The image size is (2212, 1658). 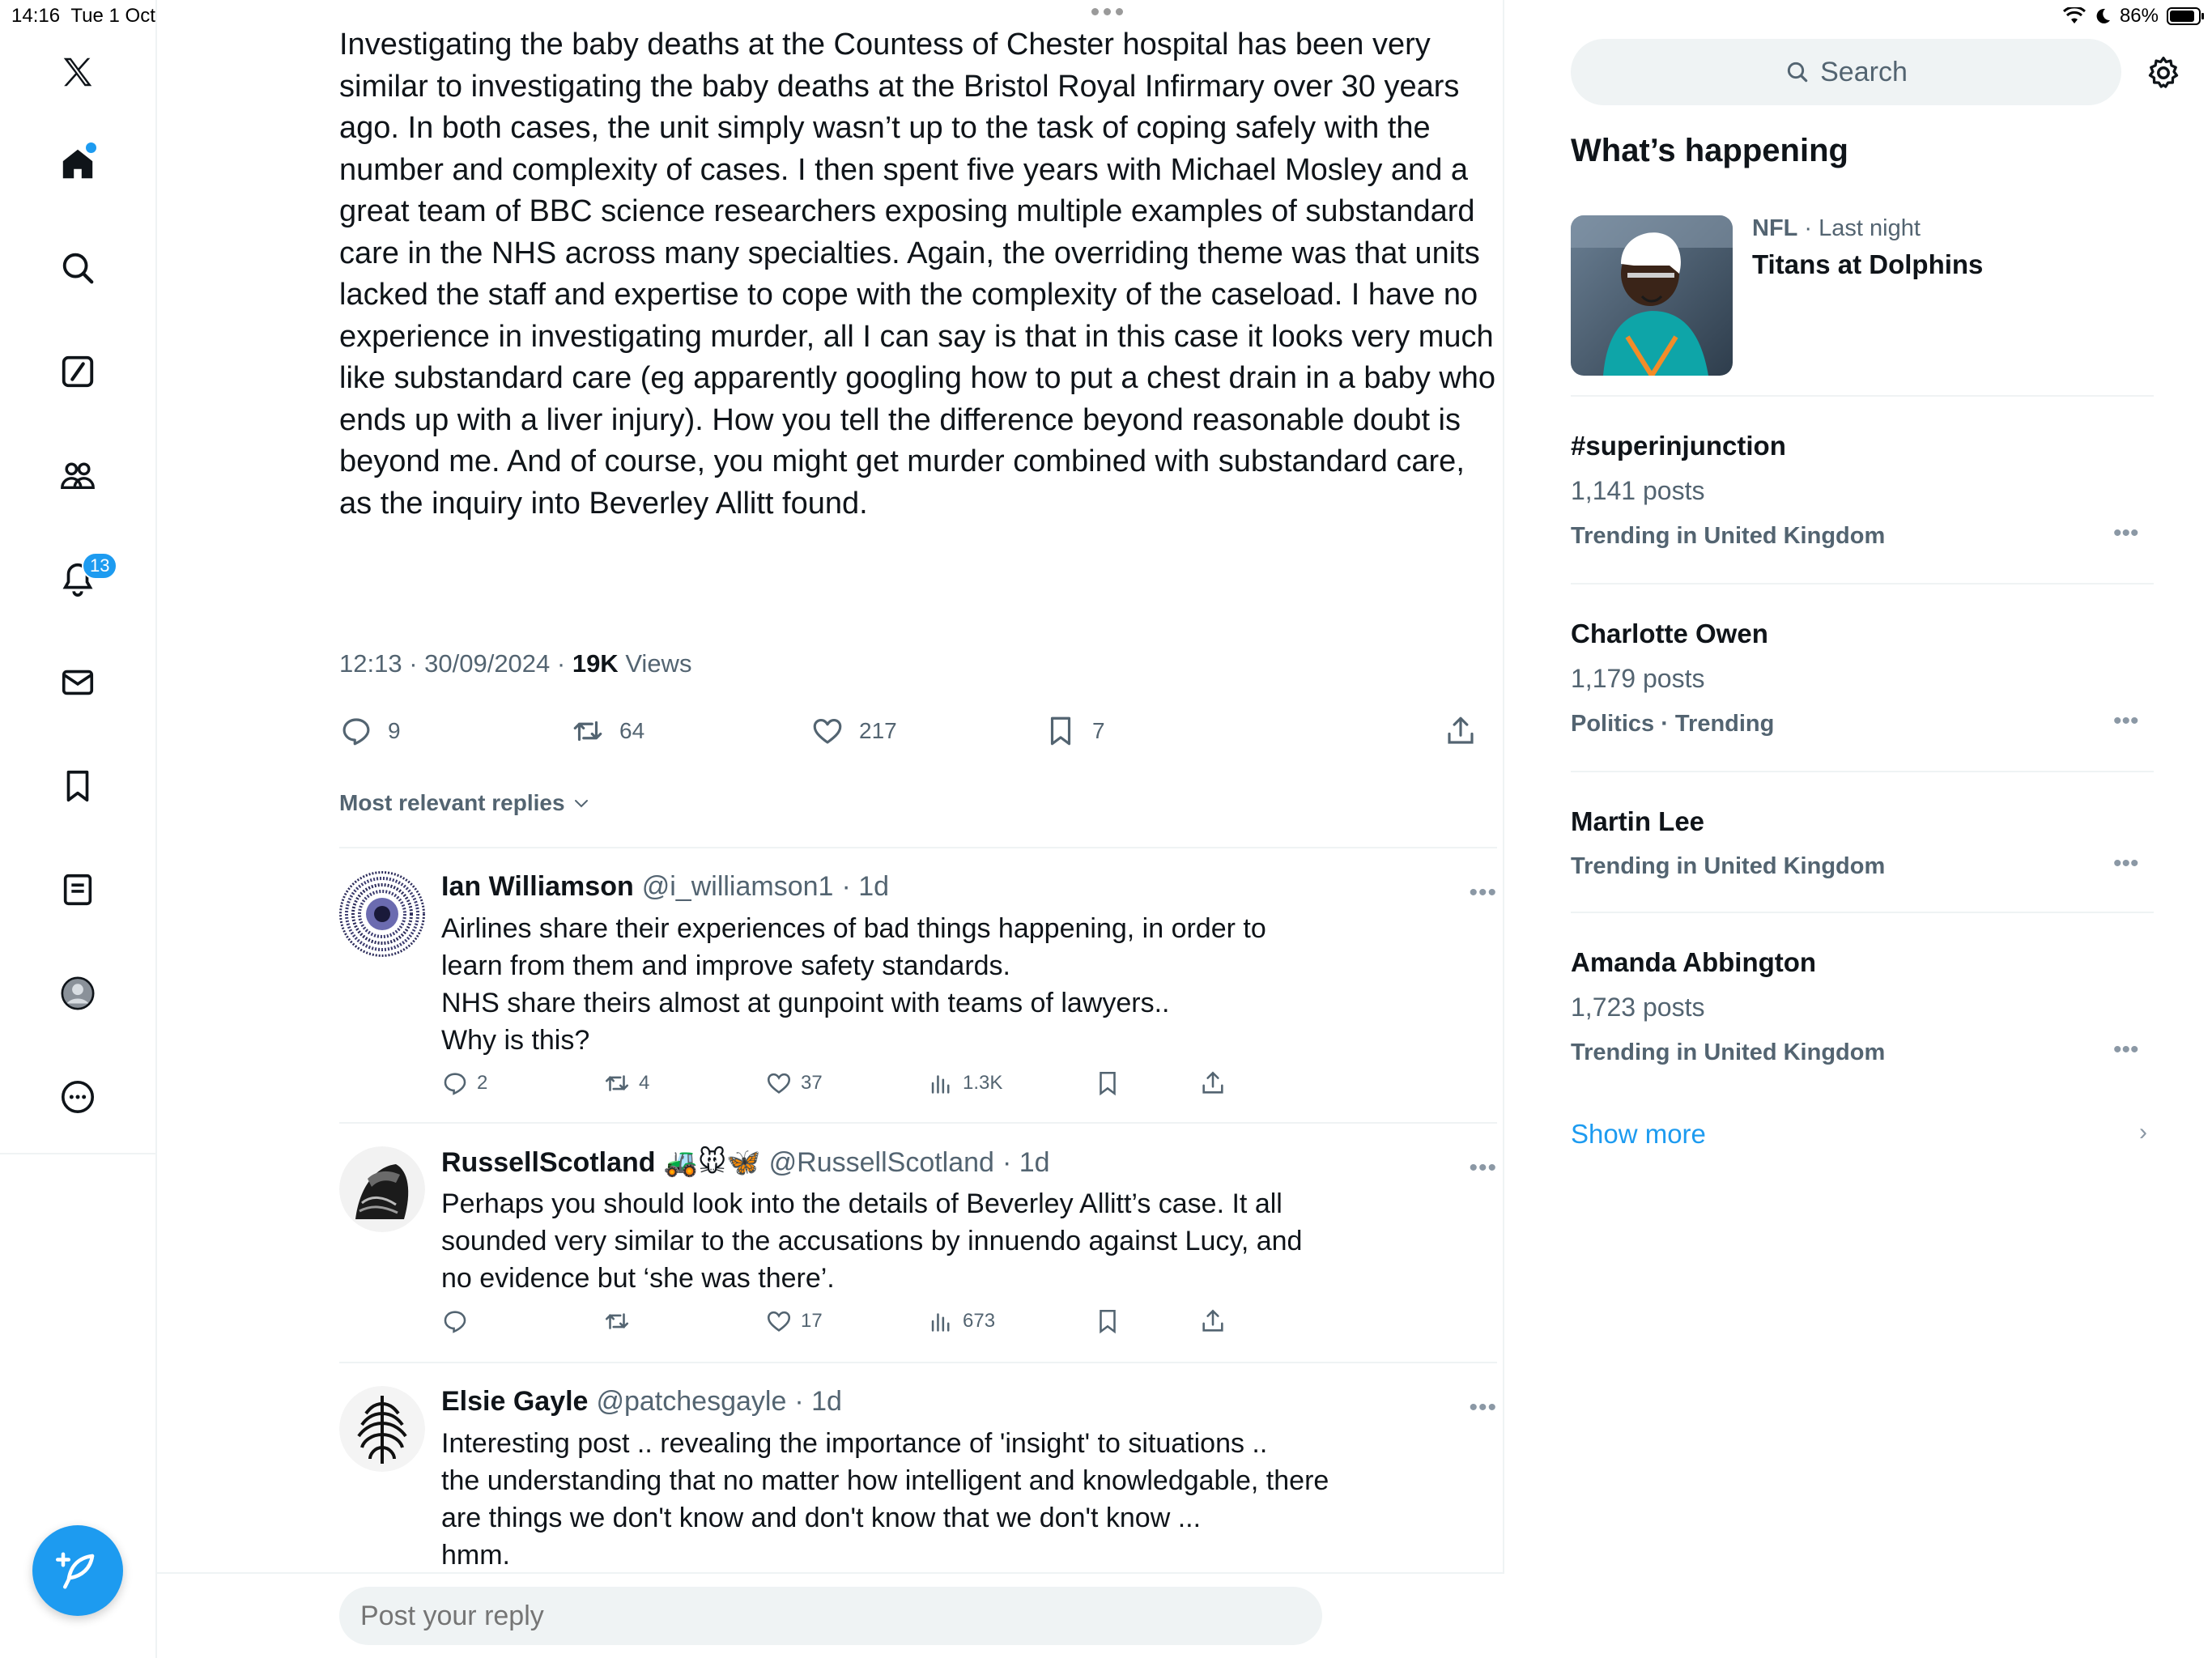 I want to click on reply-author-handle: @i_williamson1, so click(x=738, y=887).